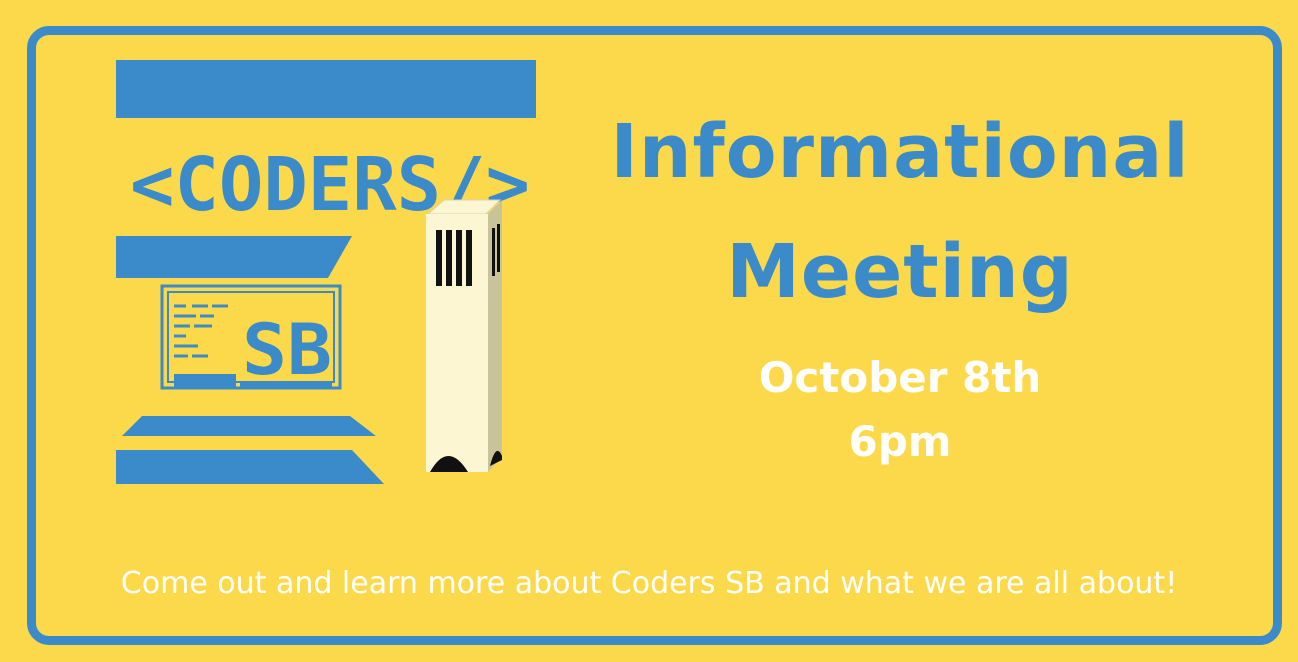 The width and height of the screenshot is (1298, 662). I want to click on logo-middle-bar, so click(234, 257).